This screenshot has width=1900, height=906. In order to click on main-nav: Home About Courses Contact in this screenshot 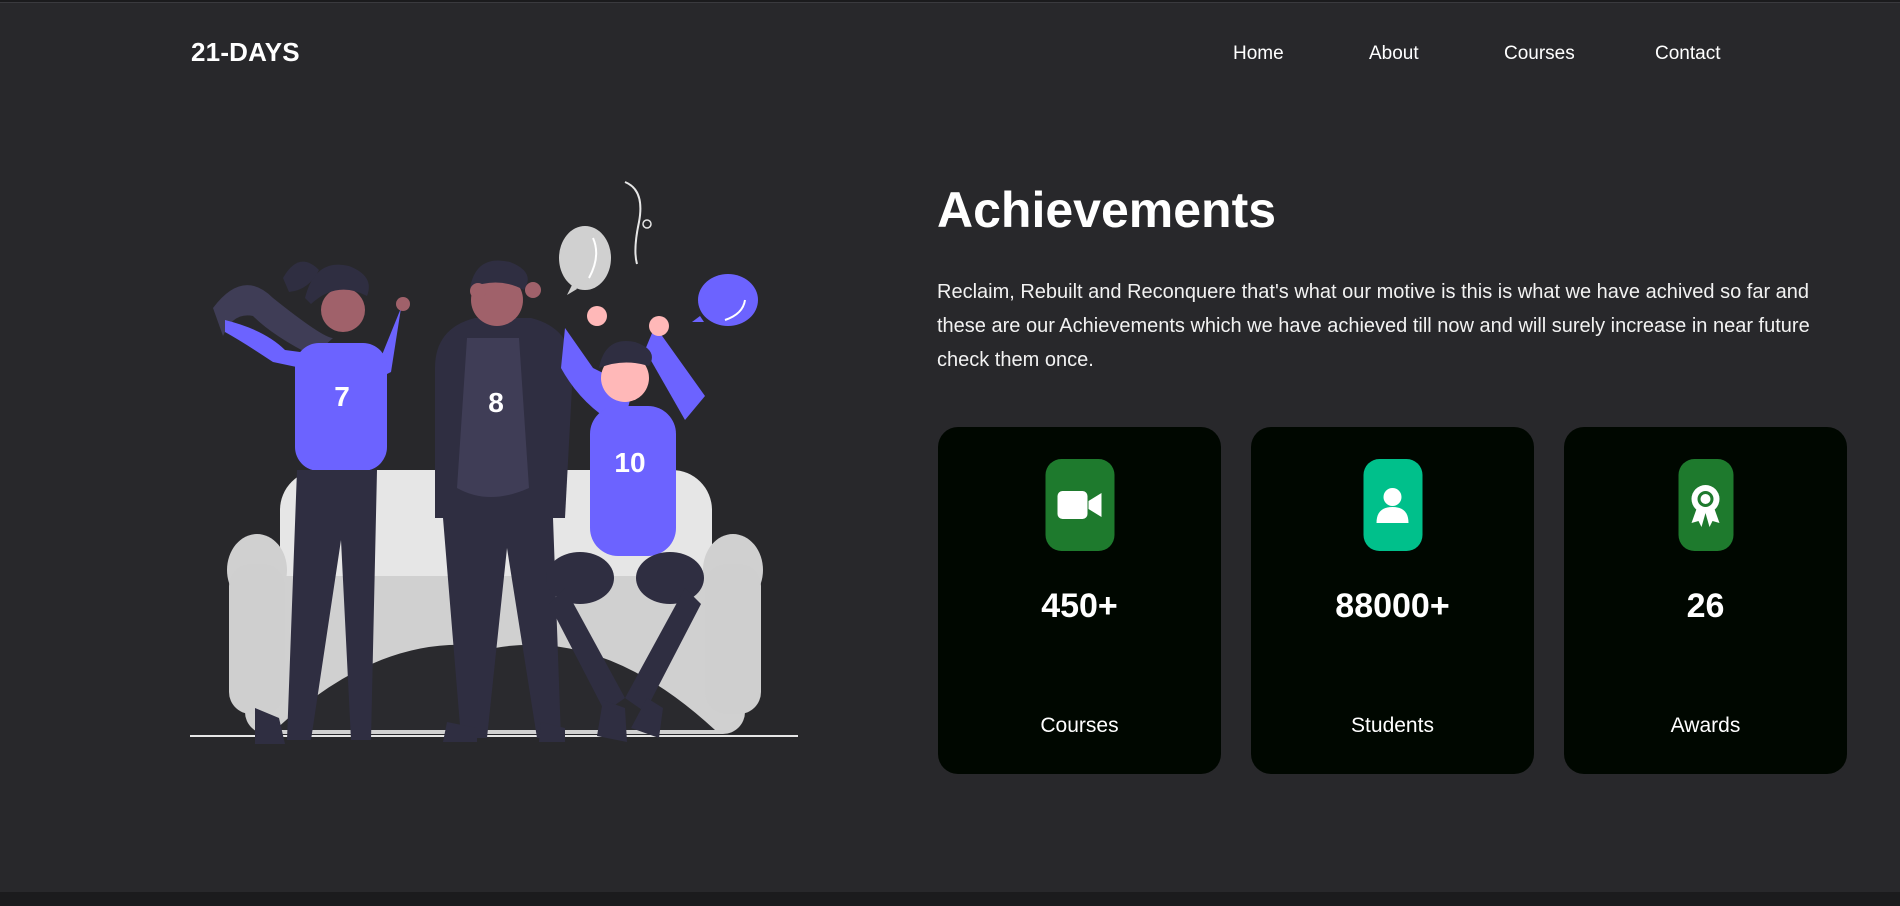, I will do `click(950, 58)`.